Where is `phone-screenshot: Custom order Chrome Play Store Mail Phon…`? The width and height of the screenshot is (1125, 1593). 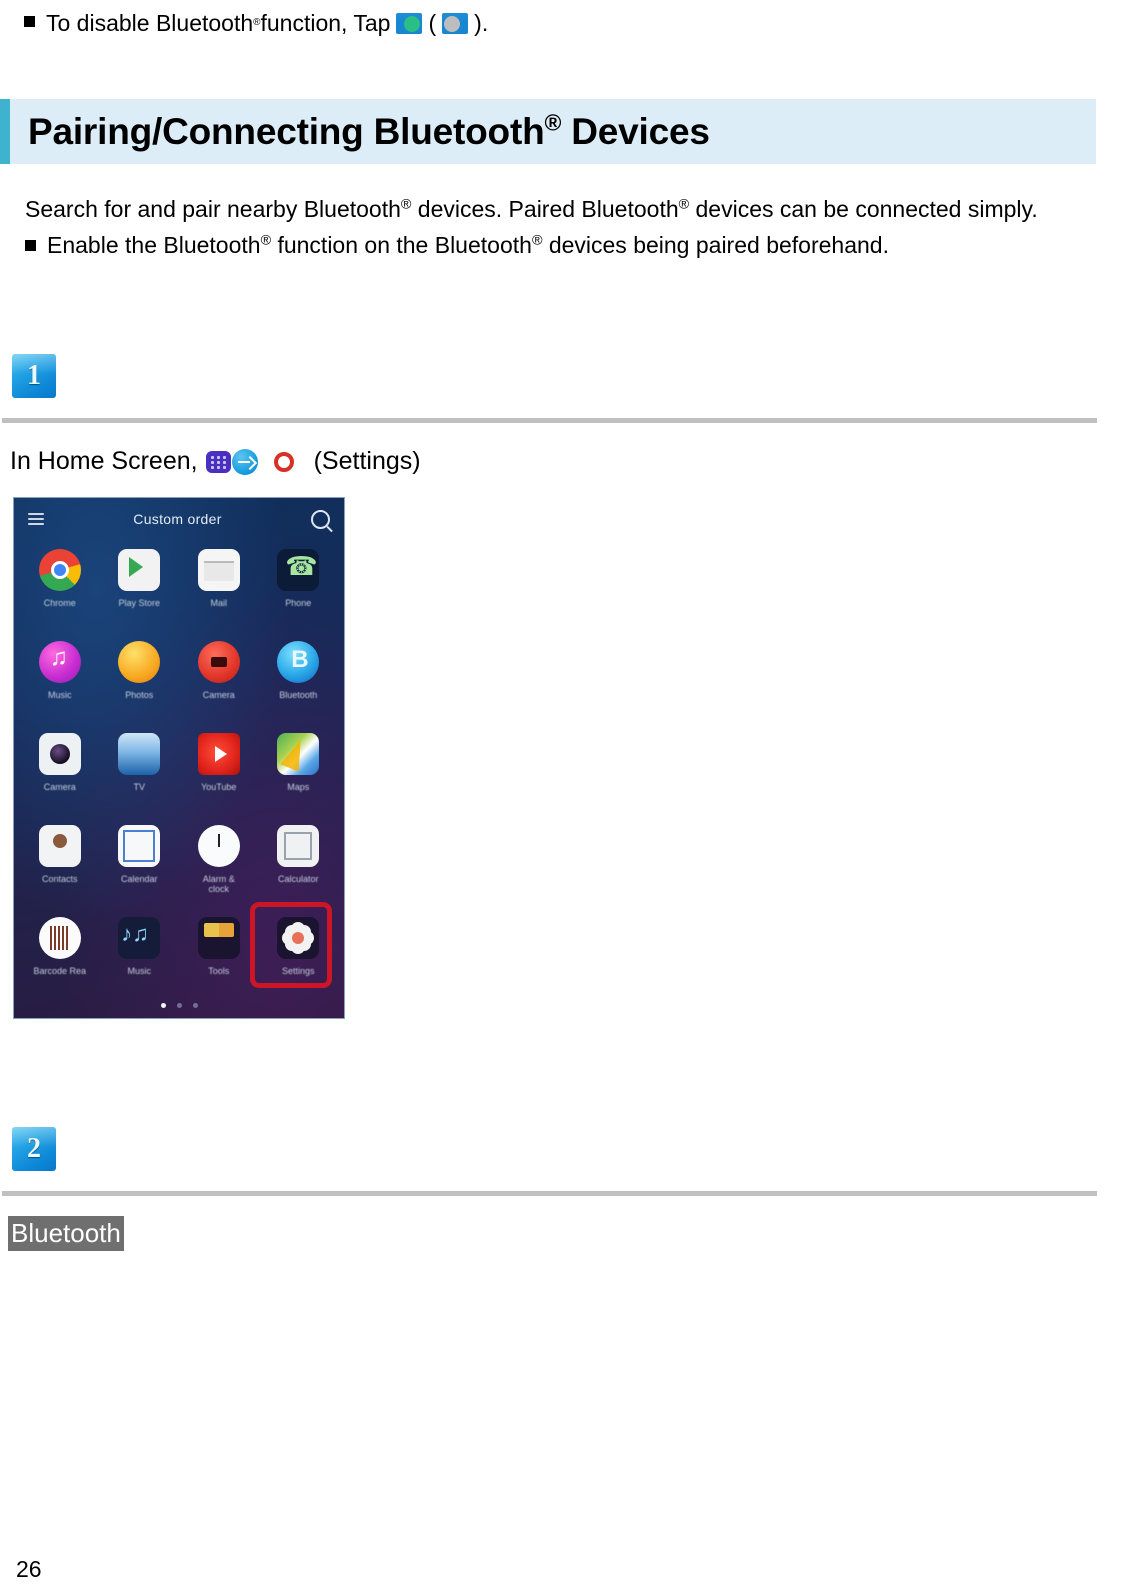 phone-screenshot: Custom order Chrome Play Store Mail Phon… is located at coordinates (179, 758).